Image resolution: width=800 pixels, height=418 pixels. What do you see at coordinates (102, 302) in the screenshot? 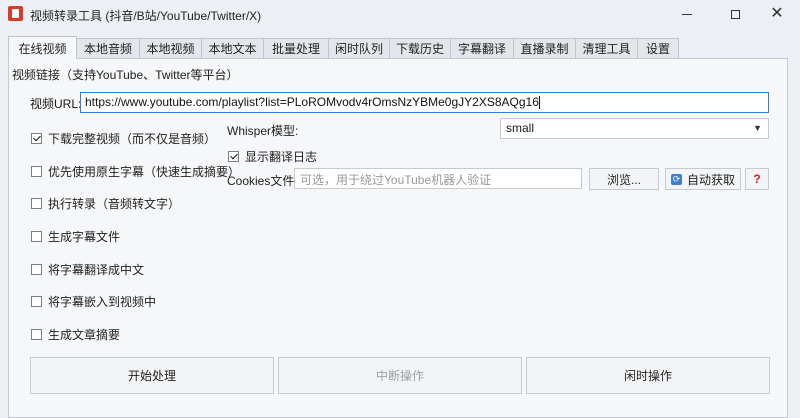
I see `checkbox-label: 将字幕嵌入到视频中` at bounding box center [102, 302].